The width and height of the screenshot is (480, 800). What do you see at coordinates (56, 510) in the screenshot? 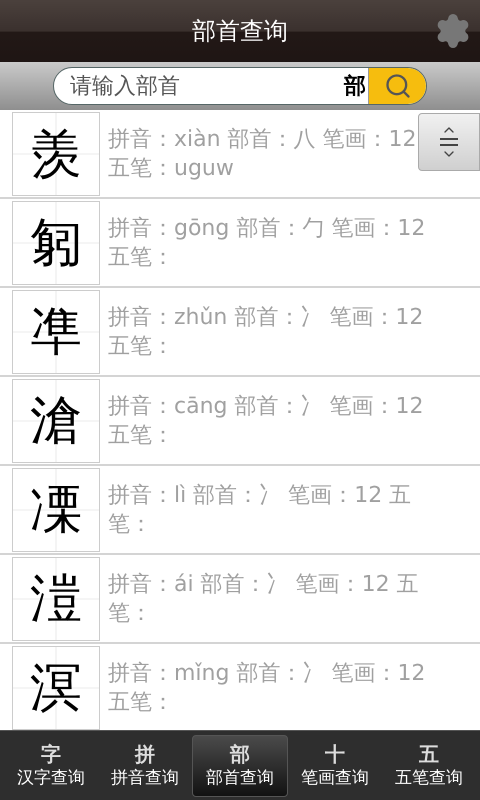
I see `character-tile: 凓` at bounding box center [56, 510].